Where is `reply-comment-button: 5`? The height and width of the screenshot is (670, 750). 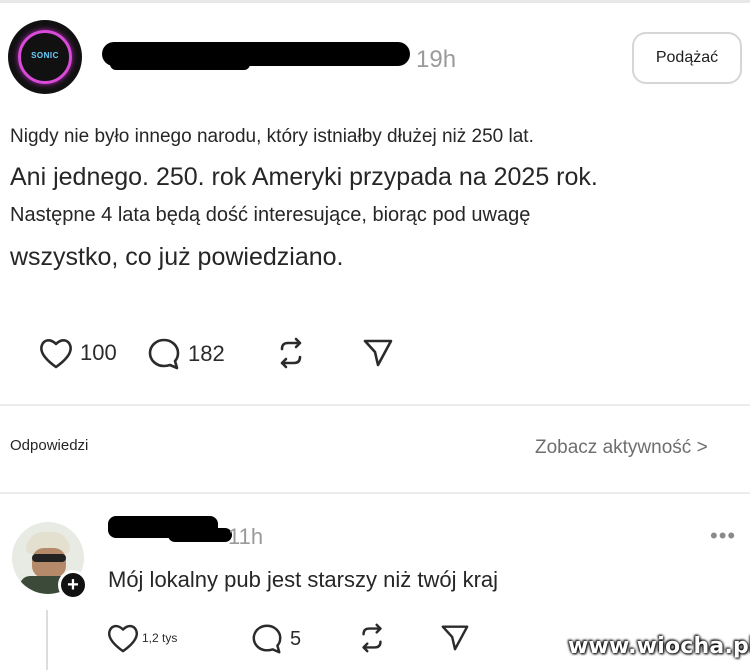
reply-comment-button: 5 is located at coordinates (275, 639).